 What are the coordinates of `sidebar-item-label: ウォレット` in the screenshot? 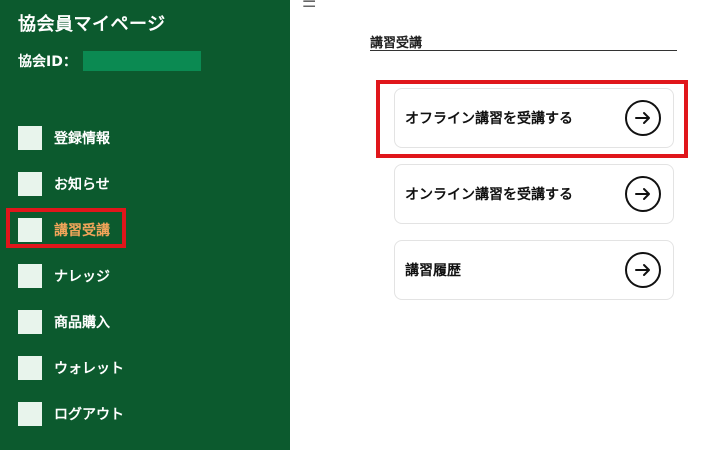 It's located at (89, 369).